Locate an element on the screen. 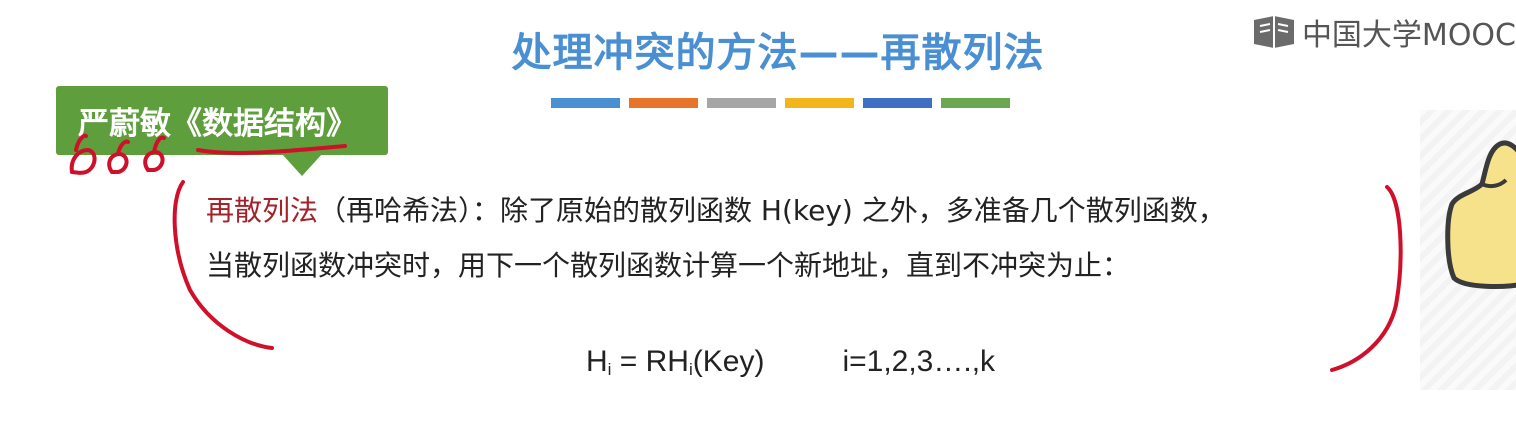 The height and width of the screenshot is (426, 1516). book-tag-label: 严蔚敏《数据结构》 is located at coordinates (217, 124).